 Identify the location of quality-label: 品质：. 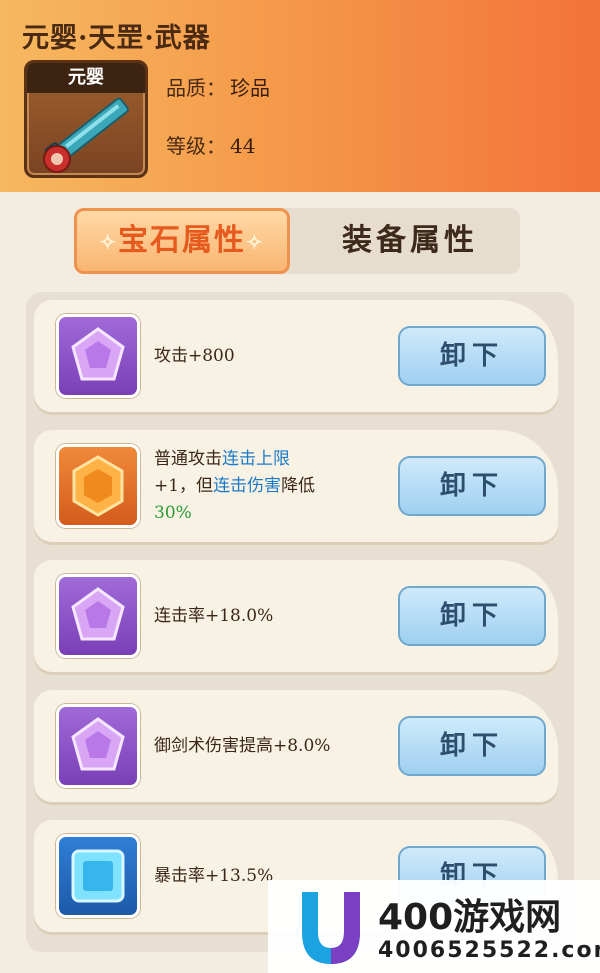
(196, 88).